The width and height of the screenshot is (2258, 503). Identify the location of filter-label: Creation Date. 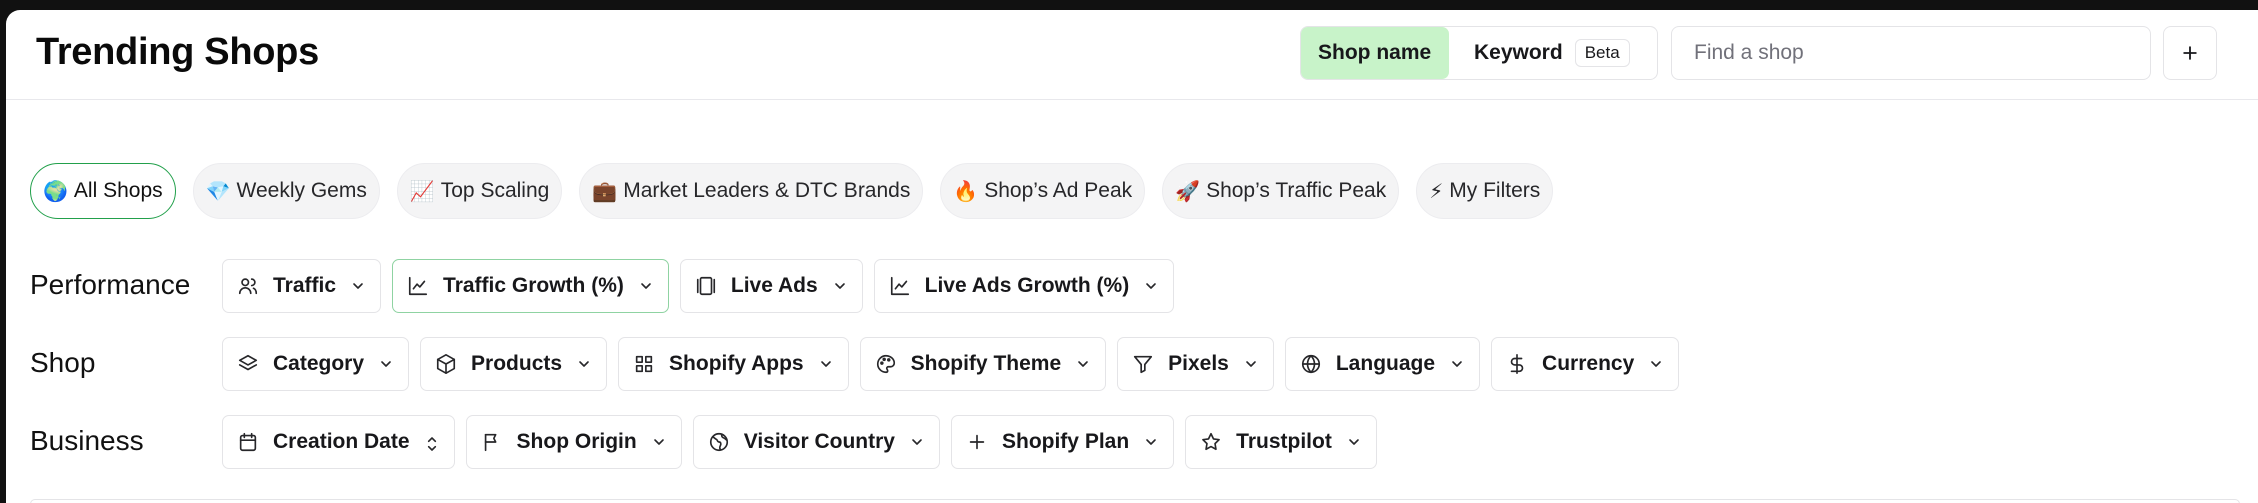
(341, 441).